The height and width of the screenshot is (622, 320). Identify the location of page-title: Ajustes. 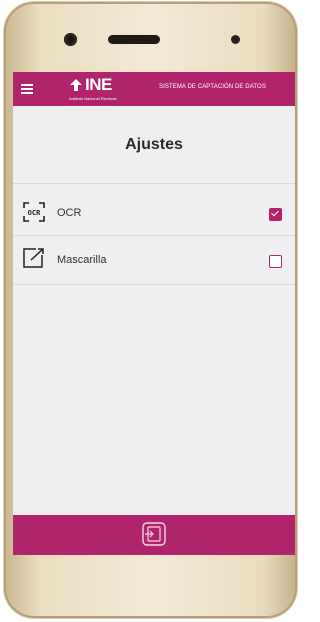
(154, 144).